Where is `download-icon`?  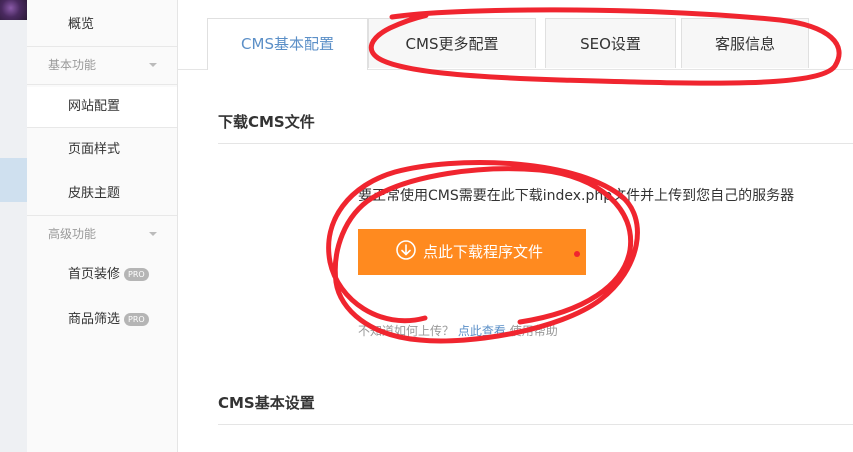 download-icon is located at coordinates (406, 250).